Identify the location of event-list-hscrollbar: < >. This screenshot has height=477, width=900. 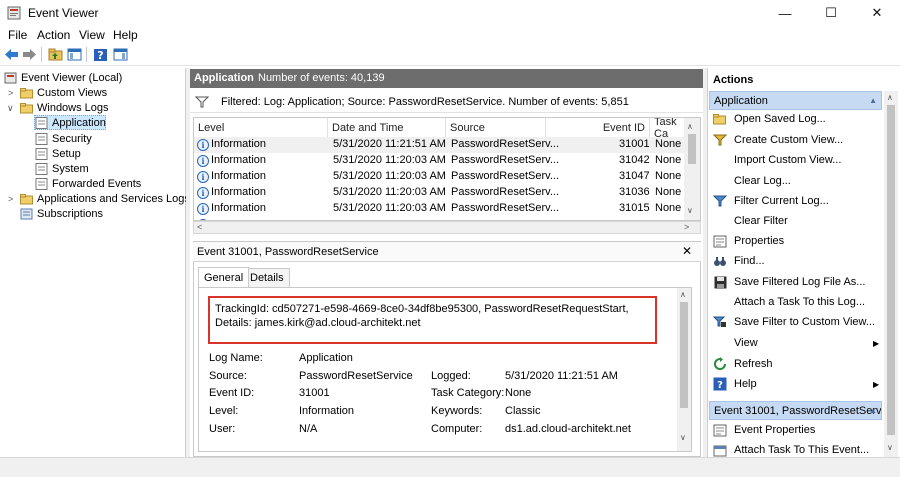
(447, 227).